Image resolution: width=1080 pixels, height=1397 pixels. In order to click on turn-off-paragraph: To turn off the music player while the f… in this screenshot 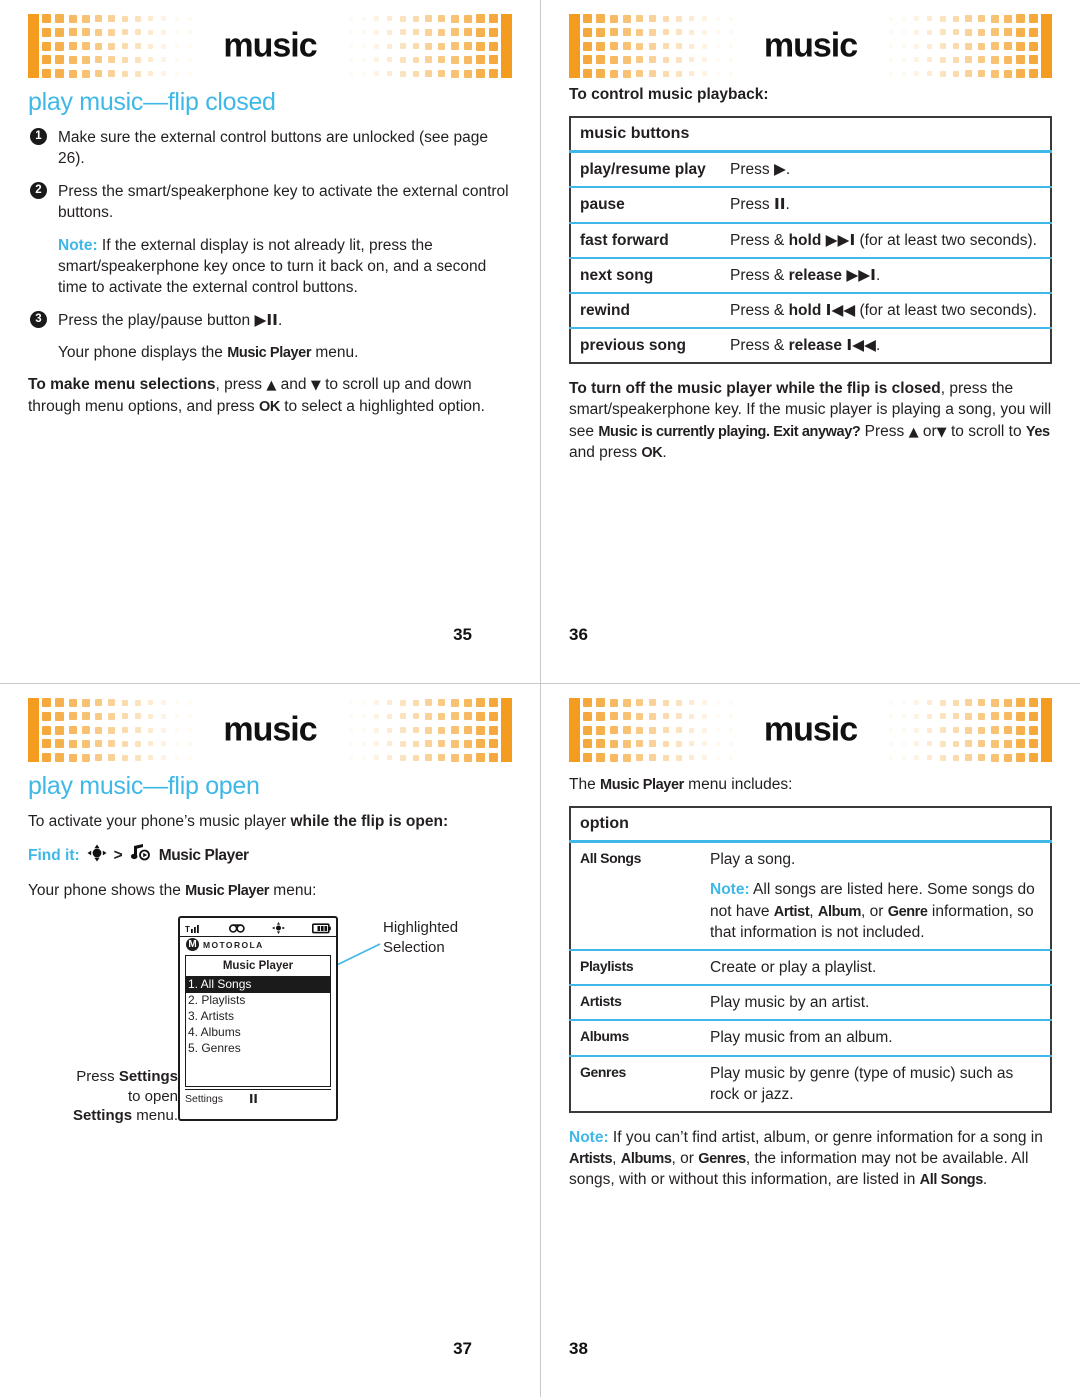, I will do `click(810, 420)`.